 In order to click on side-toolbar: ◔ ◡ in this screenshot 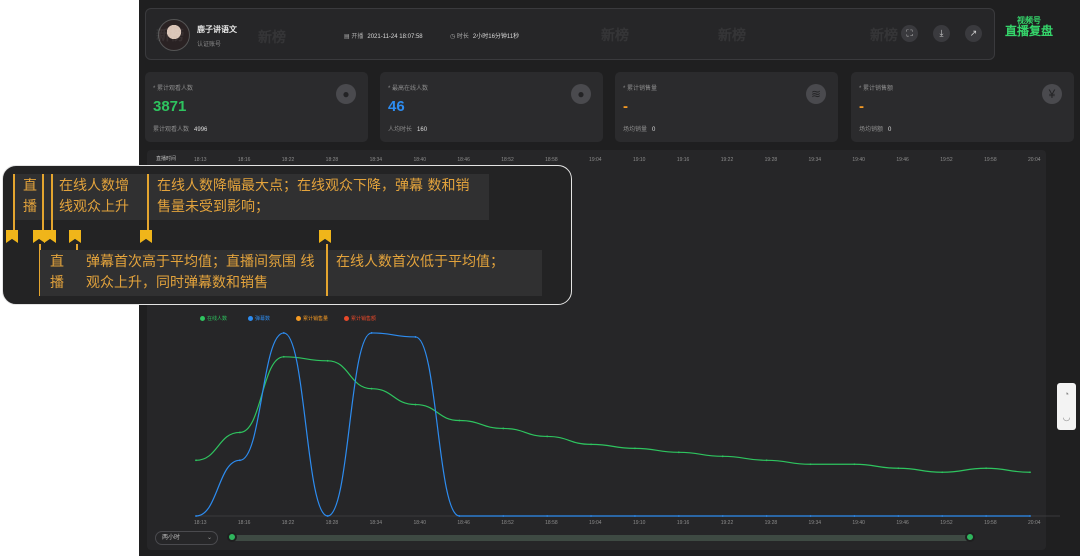, I will do `click(1066, 406)`.